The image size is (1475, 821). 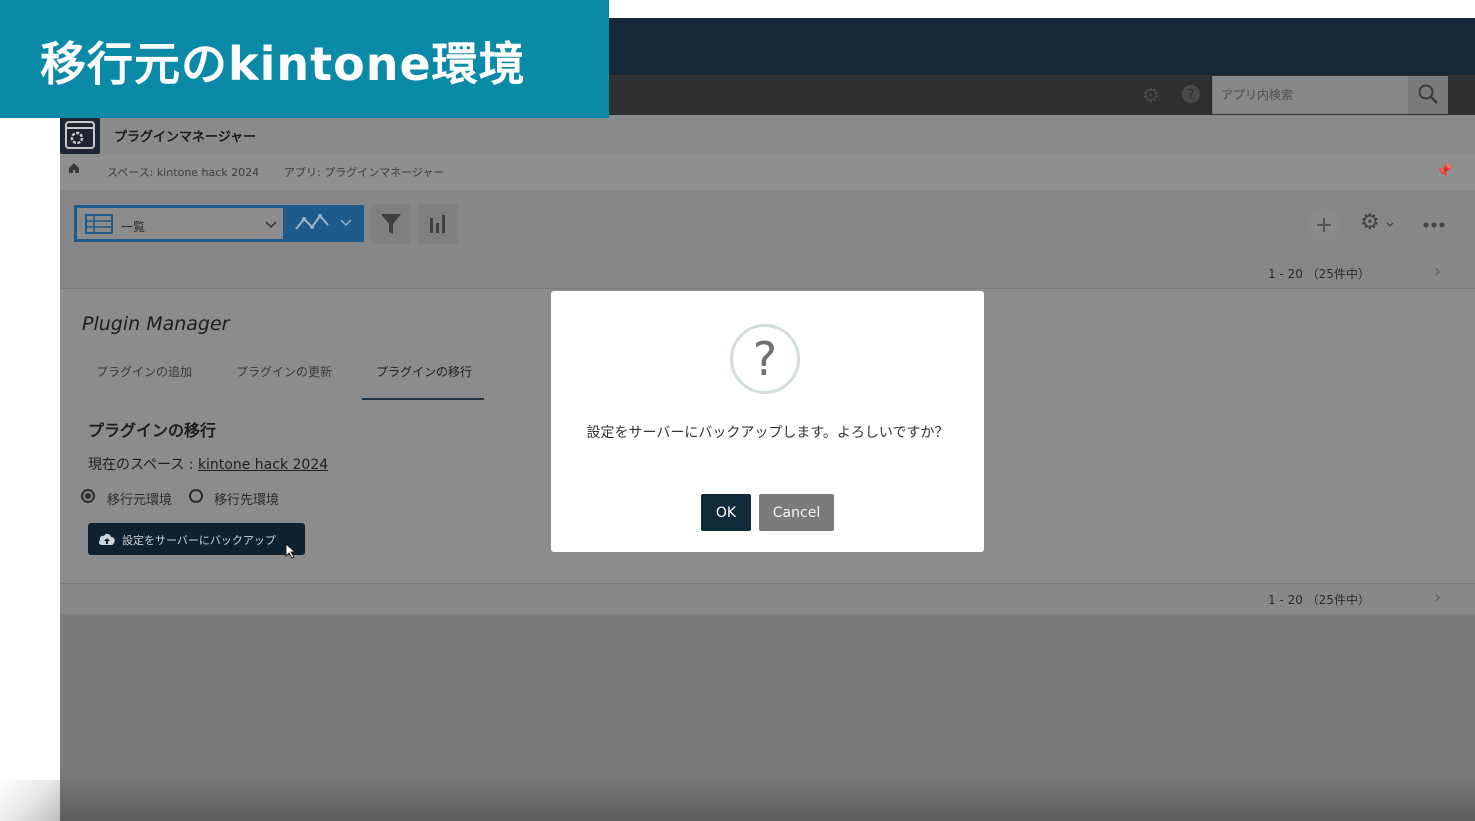 What do you see at coordinates (185, 137) in the screenshot?
I see `app-title: プラグインマネージャー` at bounding box center [185, 137].